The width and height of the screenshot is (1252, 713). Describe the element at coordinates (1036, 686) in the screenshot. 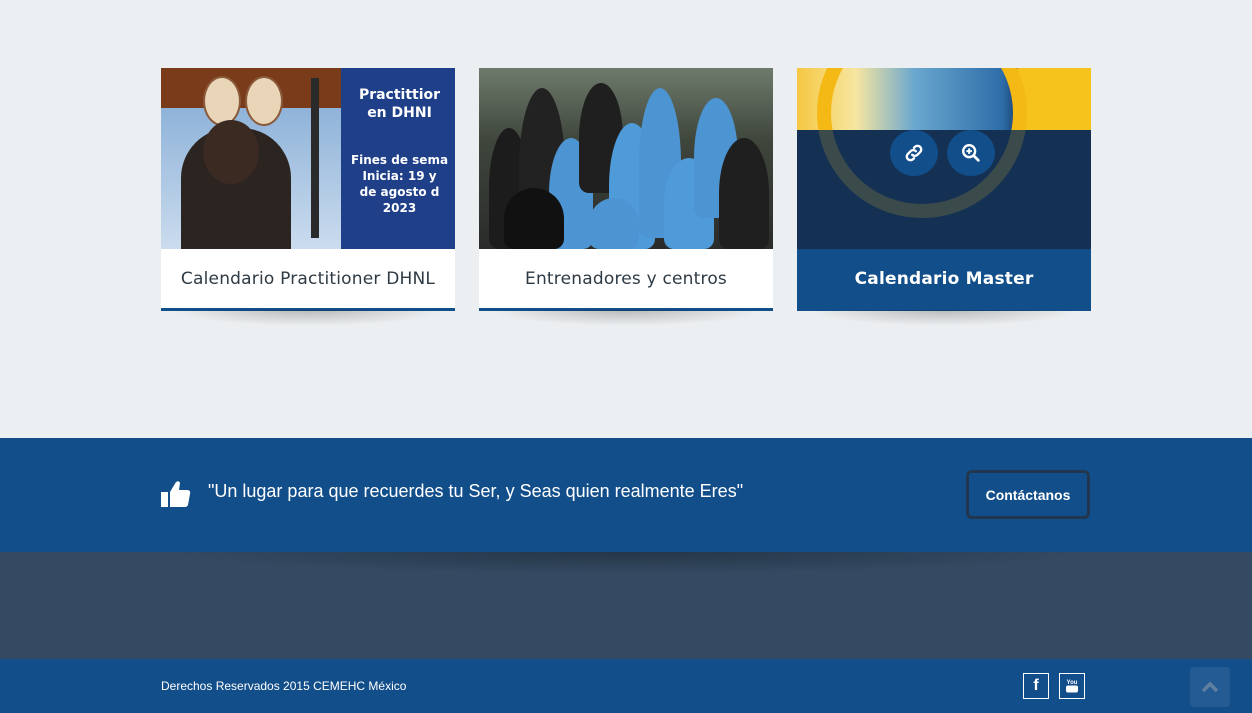

I see `facebook-icon: f` at that location.